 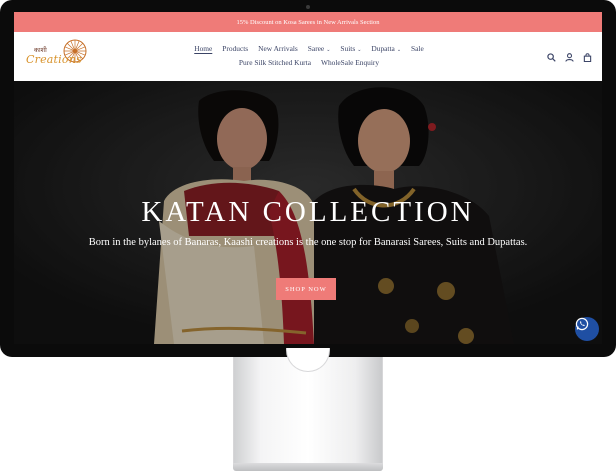 I want to click on nav-item-saree: Saree ⌄, so click(x=319, y=48).